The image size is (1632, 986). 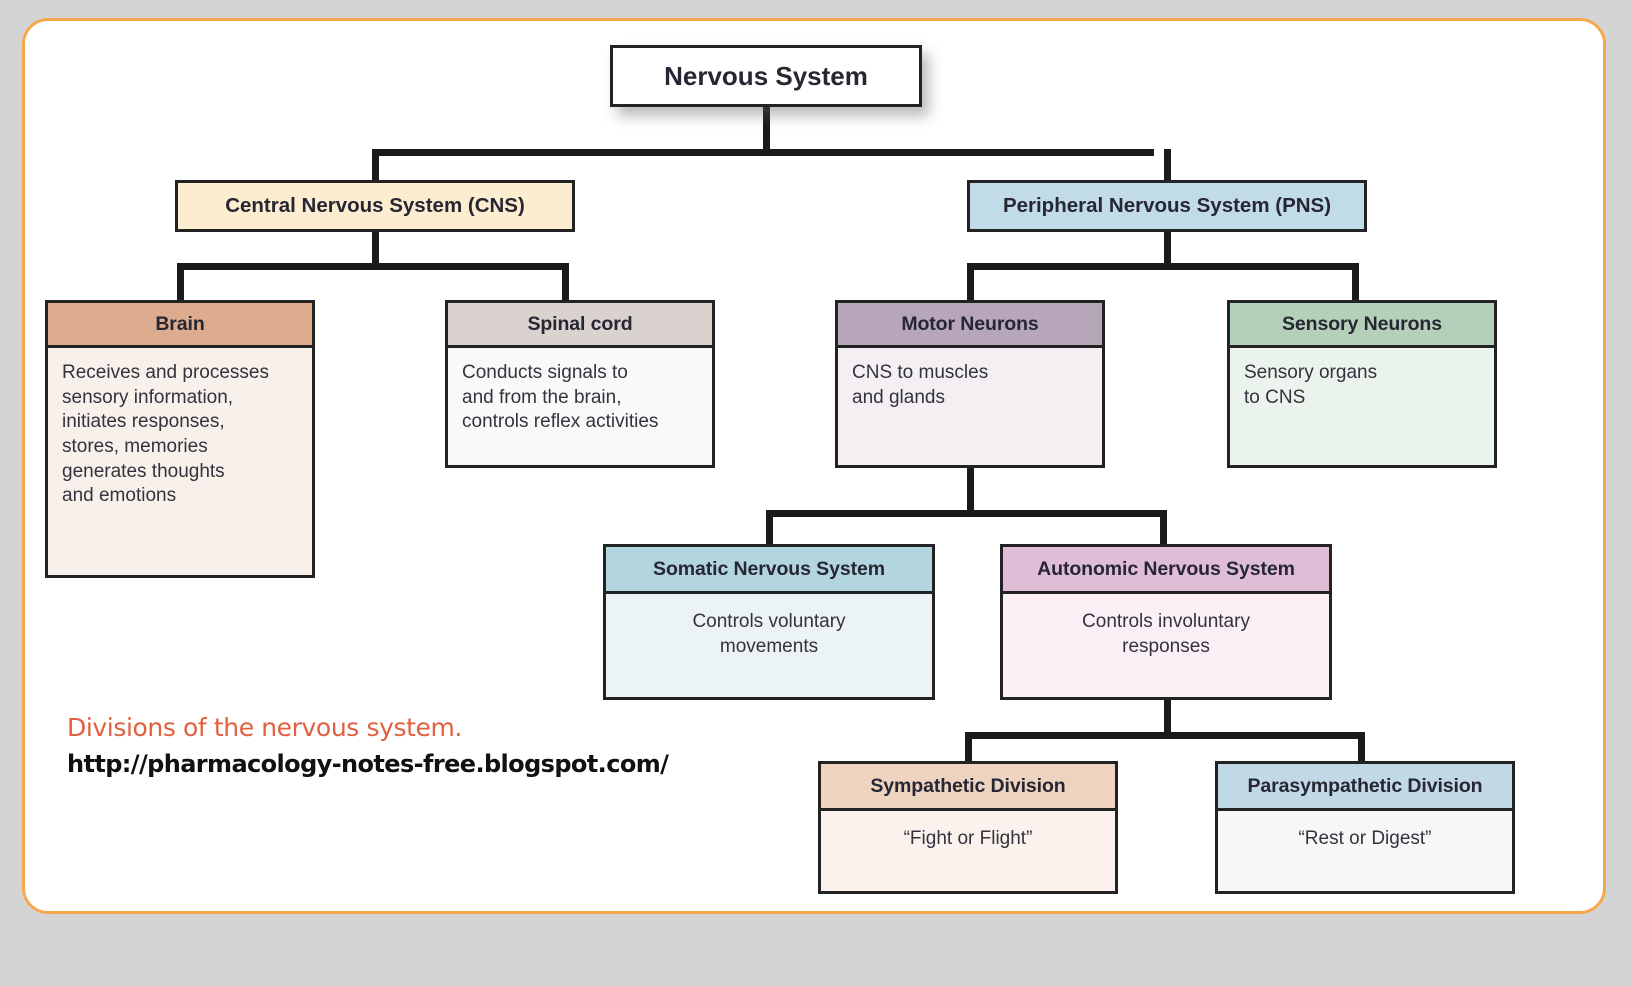 I want to click on node-peripheral-nervous-system: Peripheral Nervous System (PNS), so click(x=1167, y=206).